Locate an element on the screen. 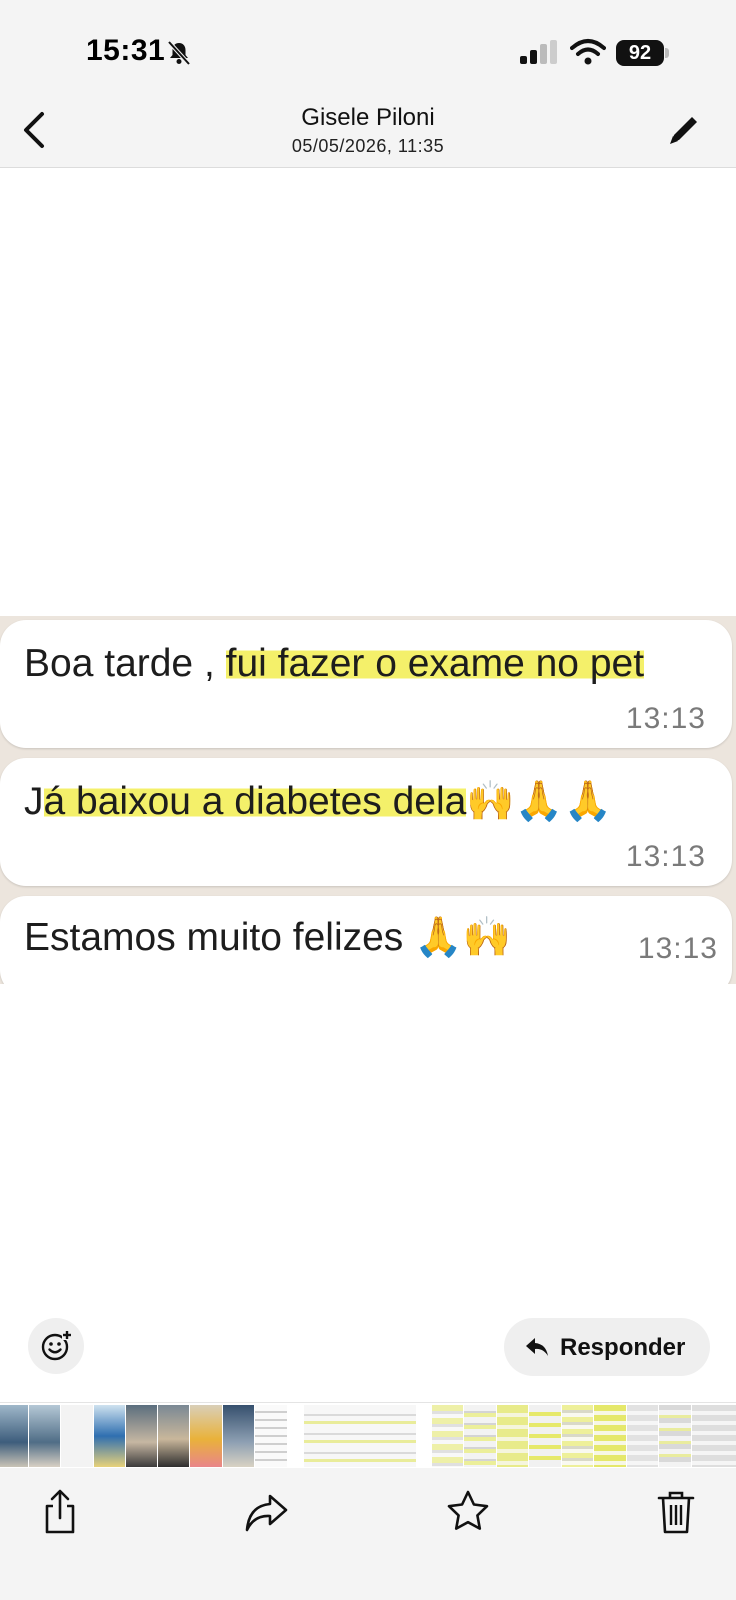 This screenshot has width=736, height=1600. emoji-add-icon is located at coordinates (56, 1345).